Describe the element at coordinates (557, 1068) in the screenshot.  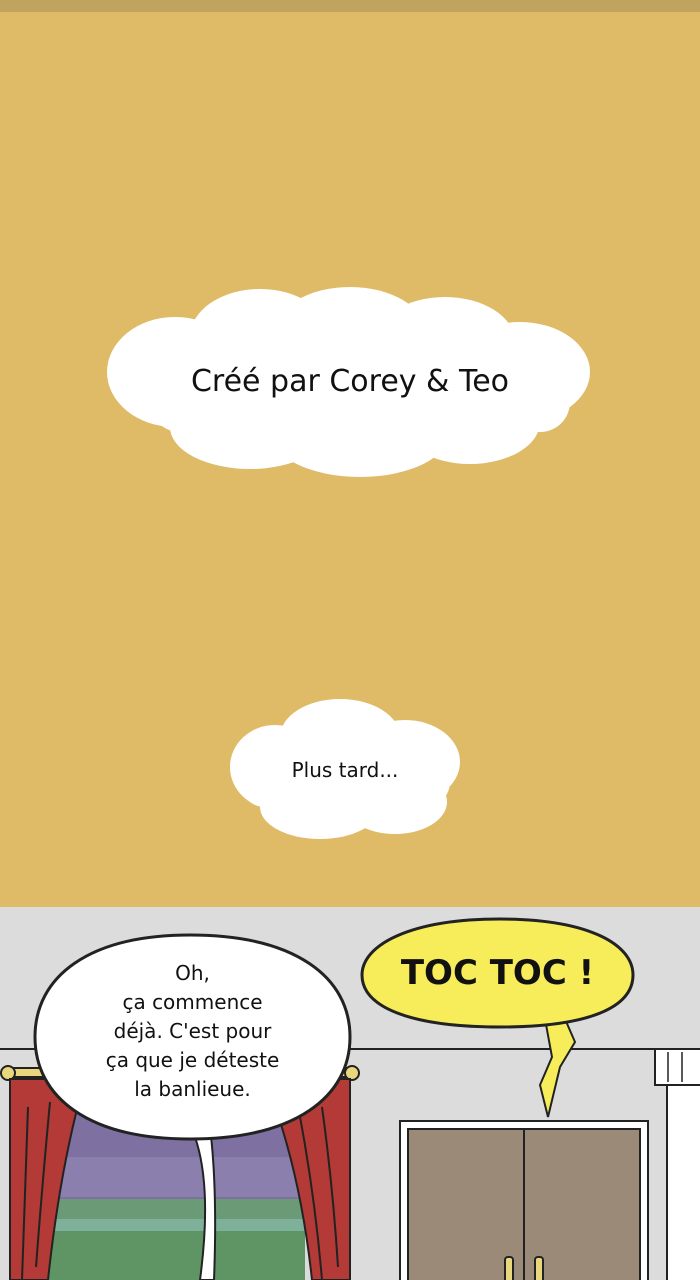
I see `sfx-bubble-tail` at that location.